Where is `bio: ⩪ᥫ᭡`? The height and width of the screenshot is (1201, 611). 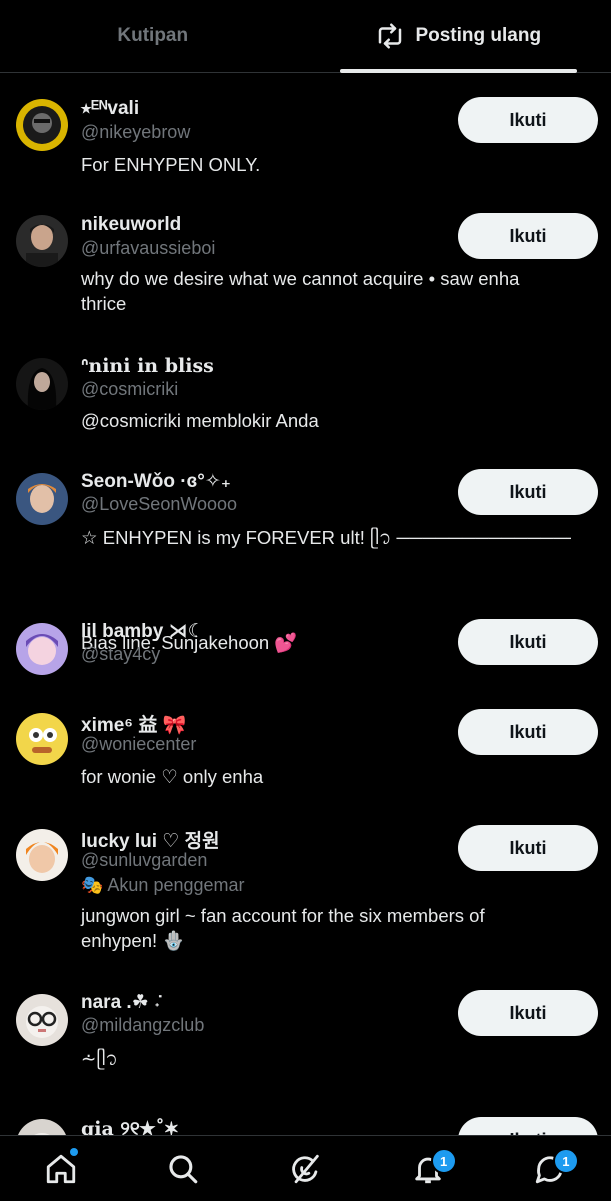
bio: ⩪ᥫ᭡ is located at coordinates (316, 1058).